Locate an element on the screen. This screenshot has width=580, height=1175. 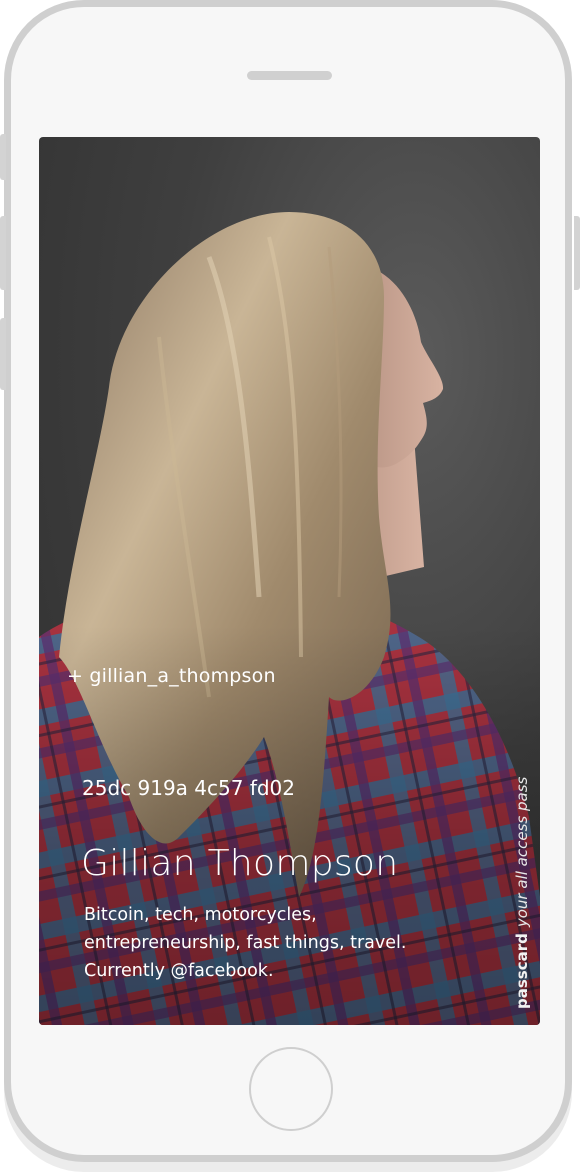
pass-code: 25dc 919a 4c57 fd02 is located at coordinates (188, 788).